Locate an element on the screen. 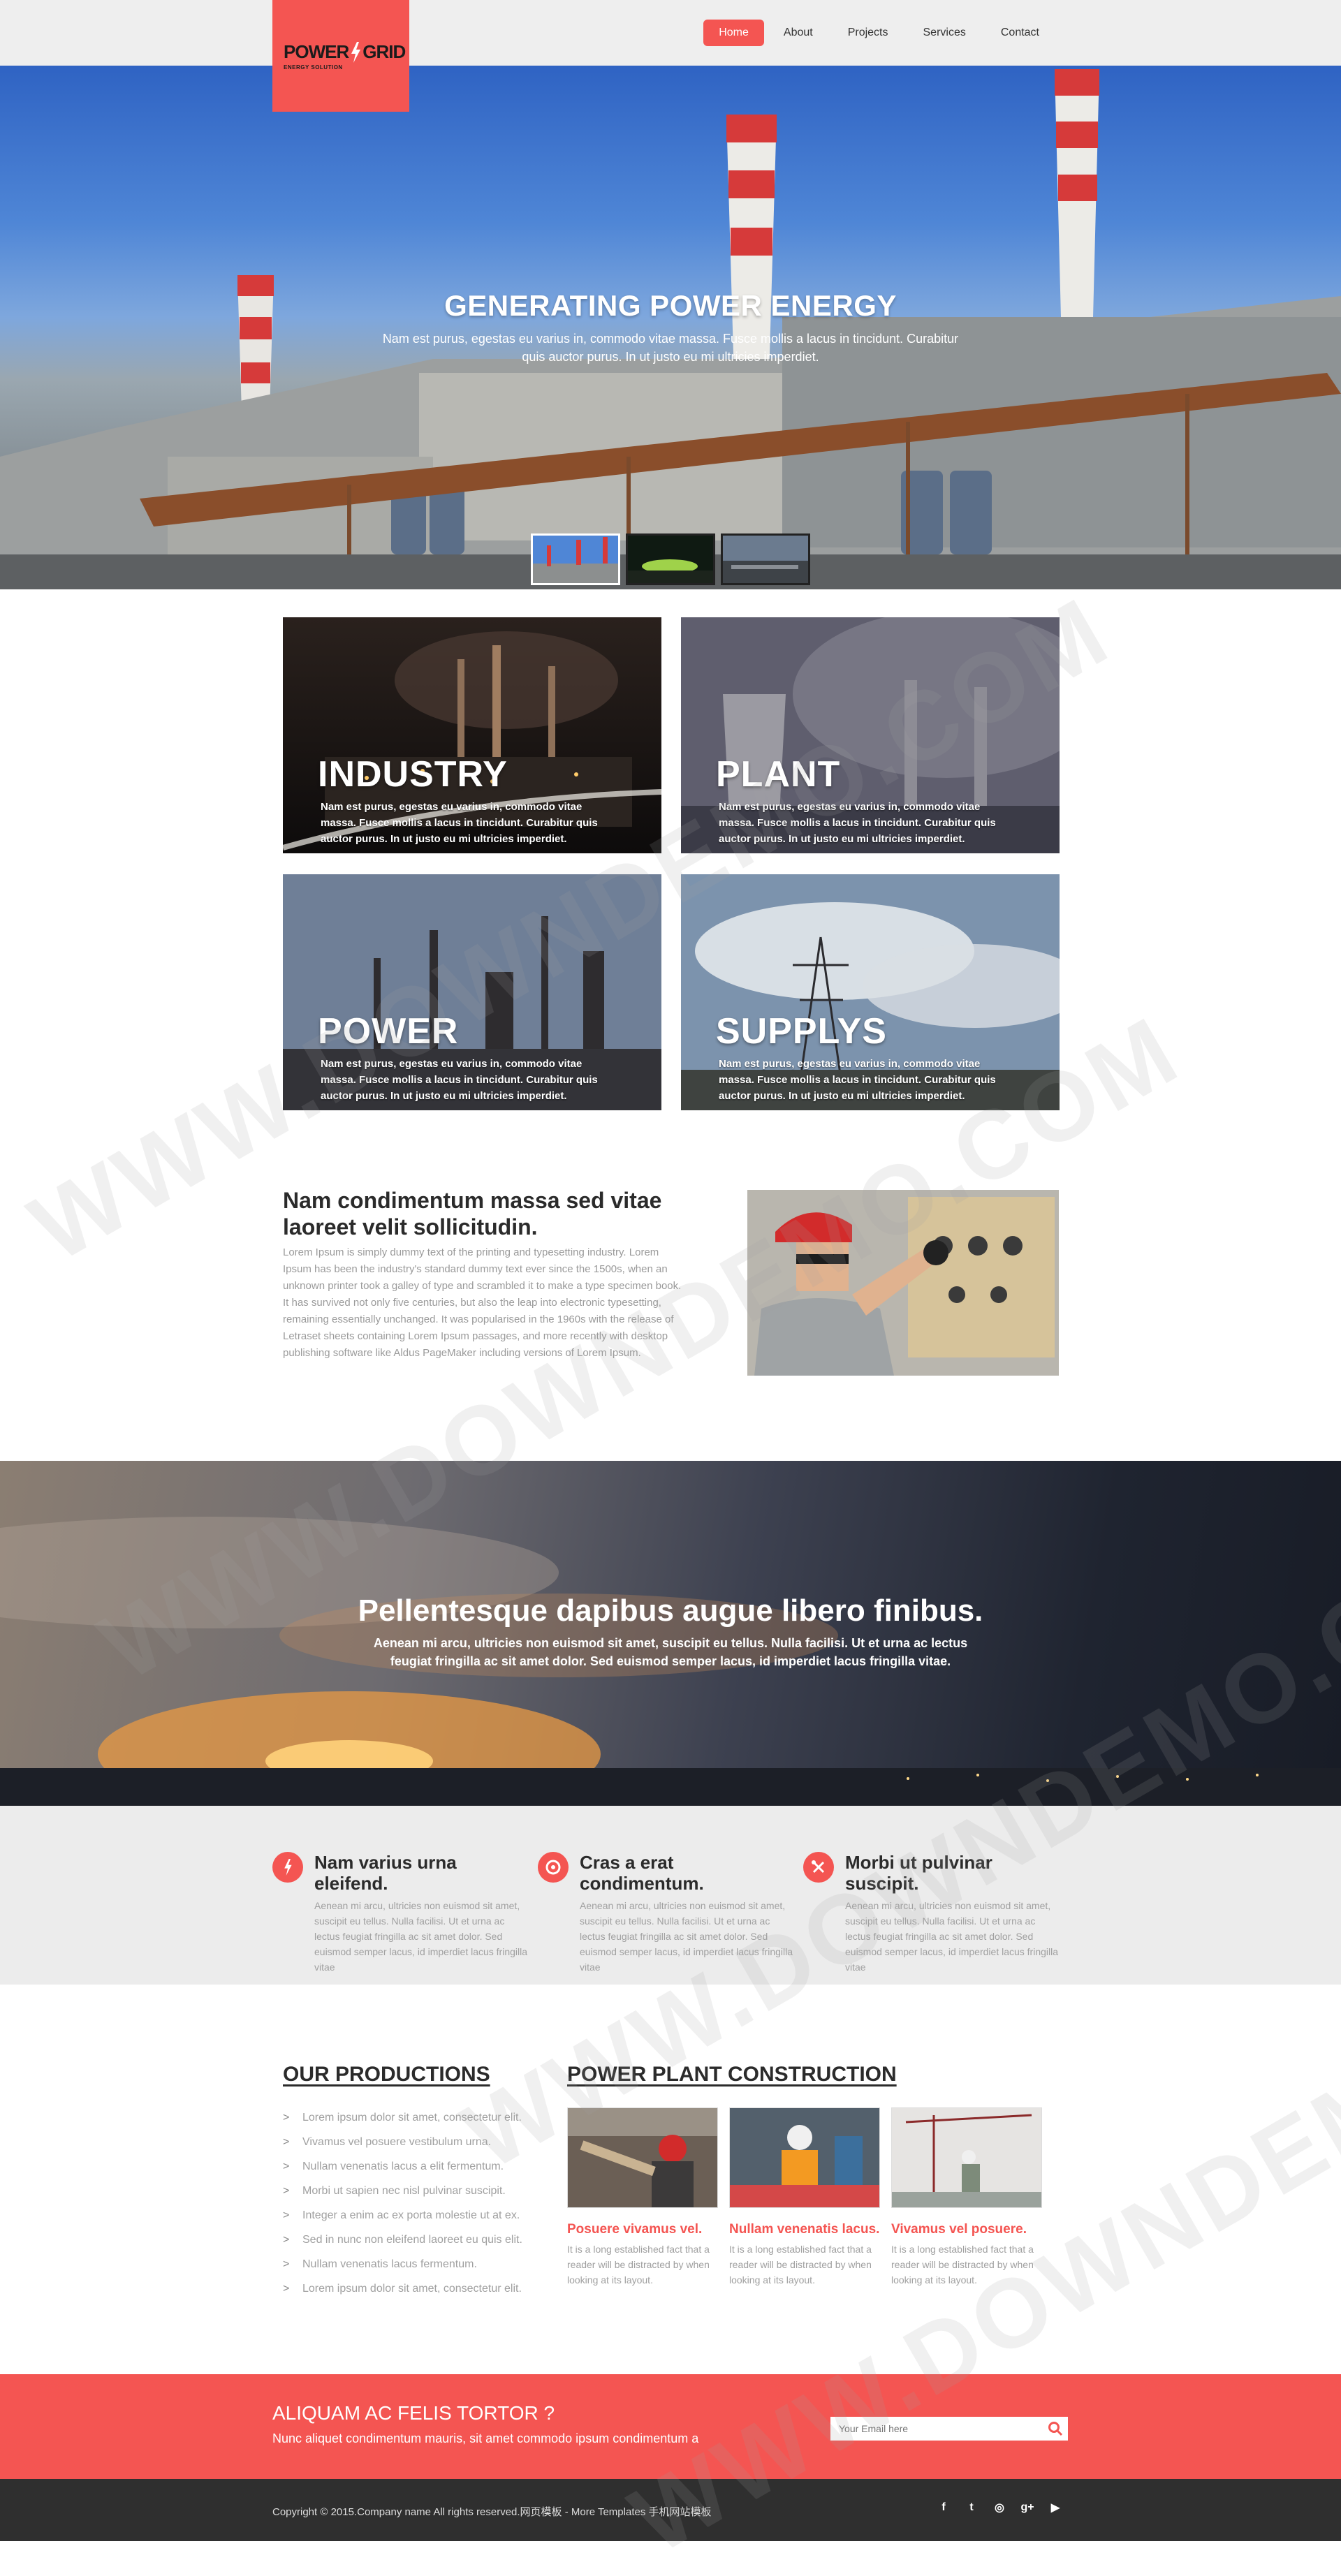 The image size is (1341, 2576). tools-icon is located at coordinates (819, 1867).